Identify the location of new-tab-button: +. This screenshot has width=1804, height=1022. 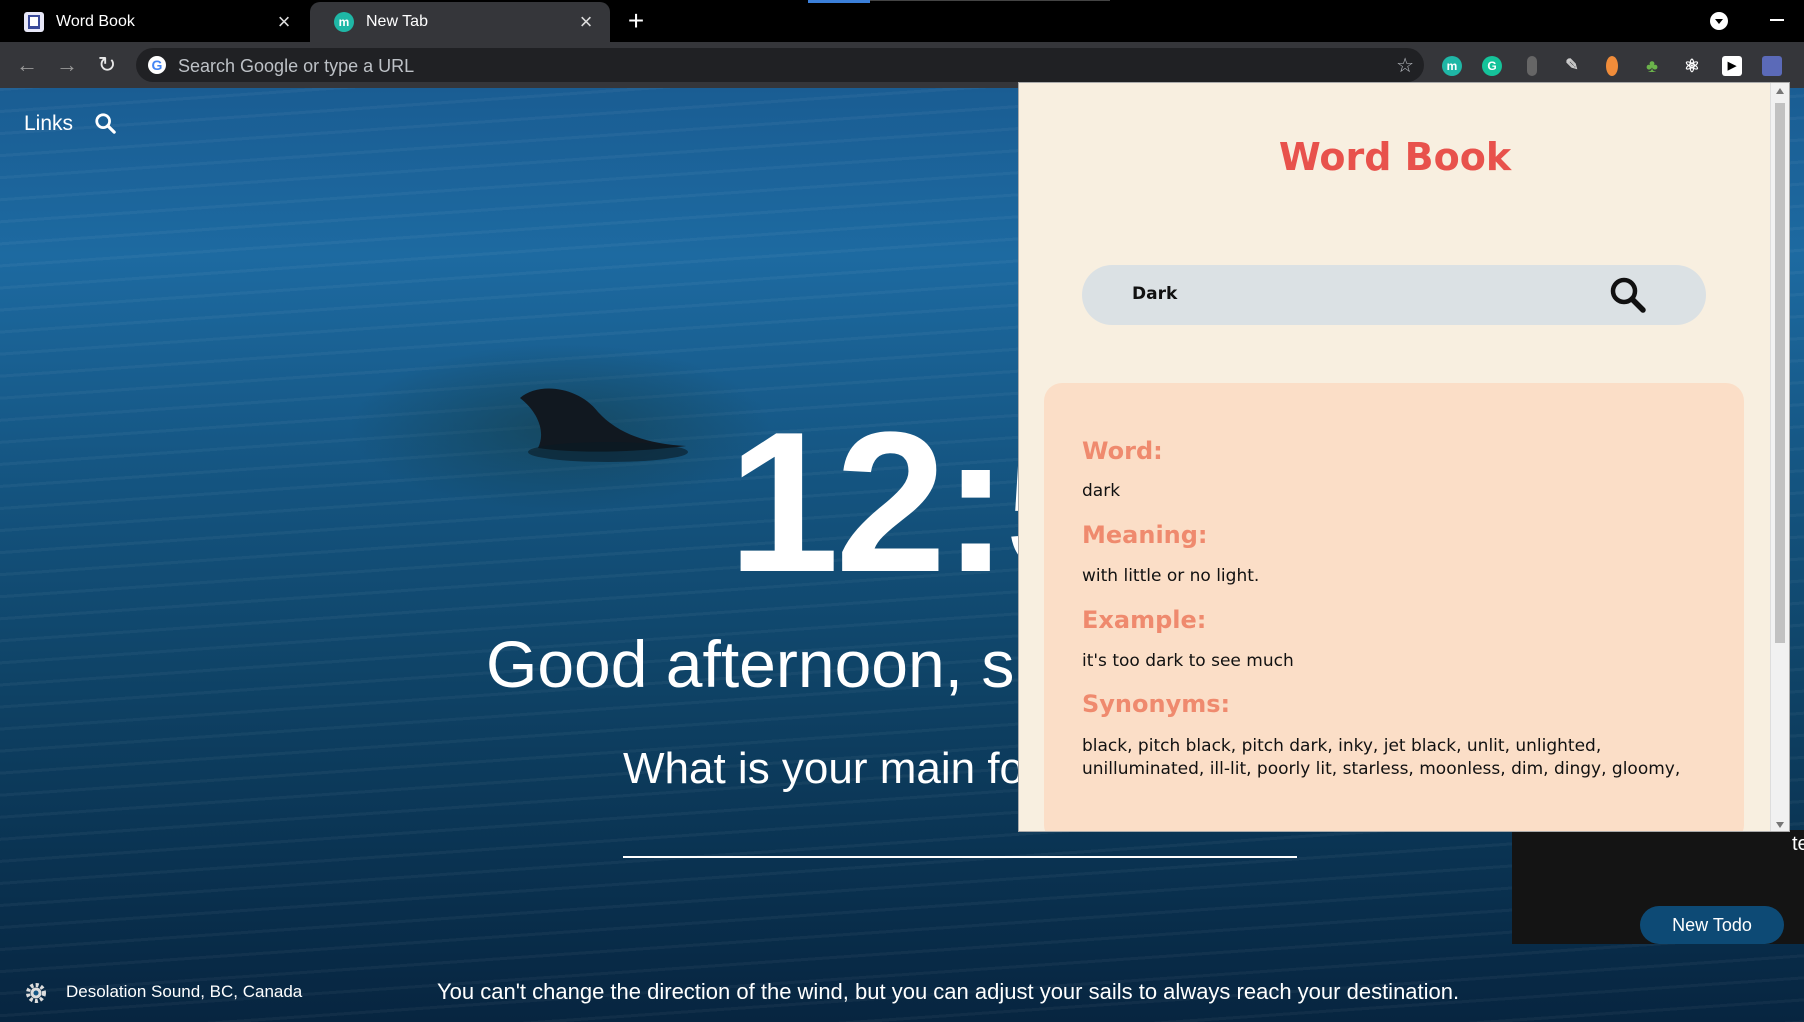
(636, 21).